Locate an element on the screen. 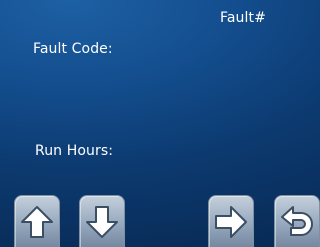 This screenshot has height=247, width=320. run-hours-label: Run Hours: is located at coordinates (74, 151).